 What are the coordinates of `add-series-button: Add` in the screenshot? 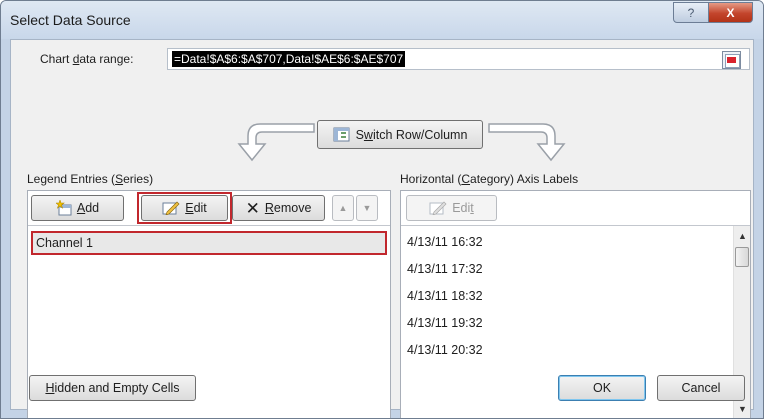 It's located at (77, 208).